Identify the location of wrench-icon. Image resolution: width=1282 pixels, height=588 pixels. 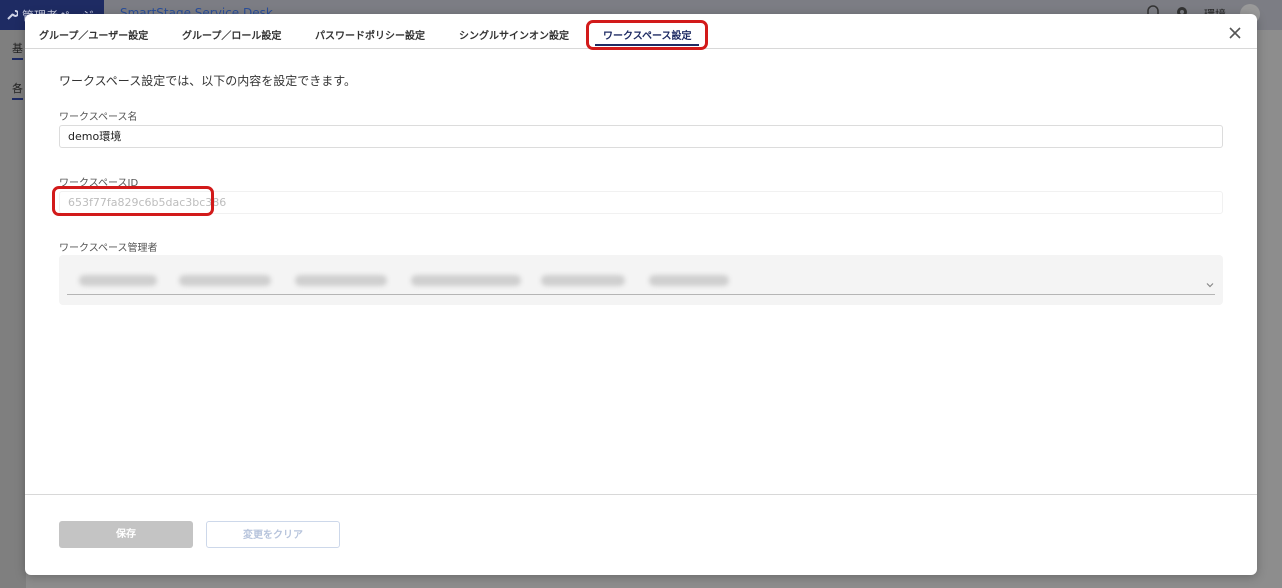
(12, 15).